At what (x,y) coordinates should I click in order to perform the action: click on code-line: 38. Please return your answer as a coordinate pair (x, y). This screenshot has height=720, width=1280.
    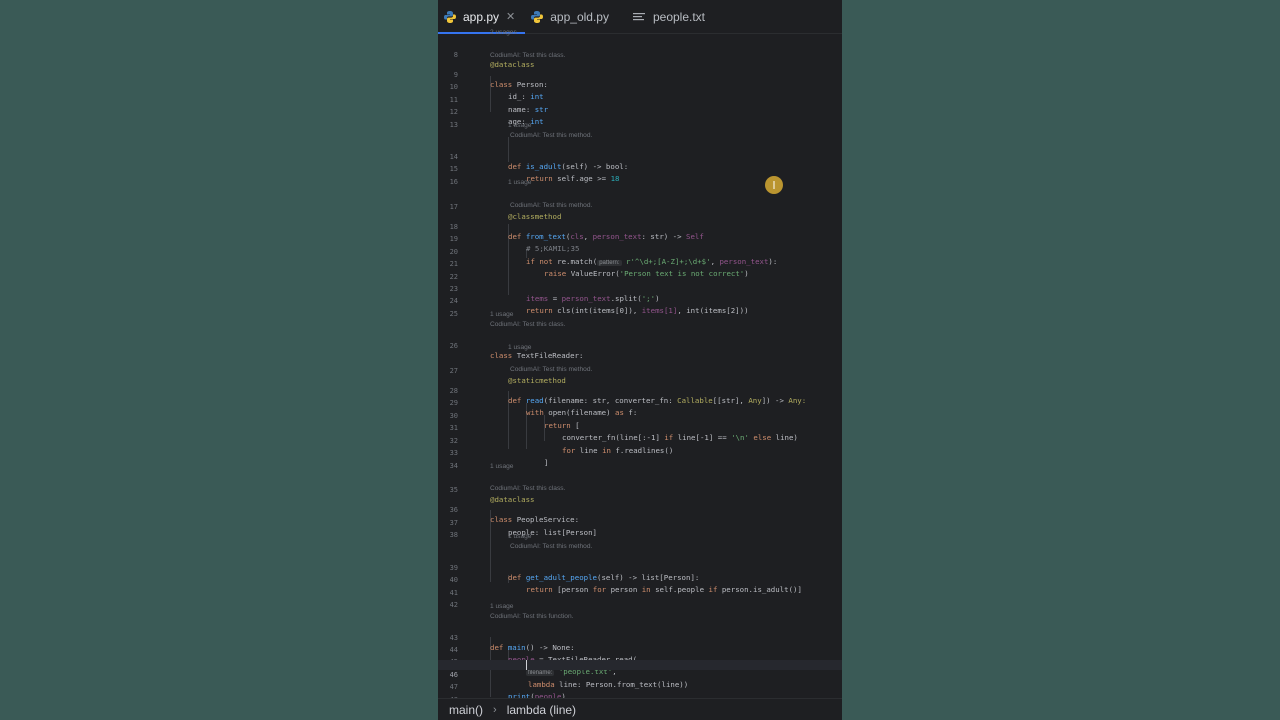
    Looking at the image, I should click on (640, 529).